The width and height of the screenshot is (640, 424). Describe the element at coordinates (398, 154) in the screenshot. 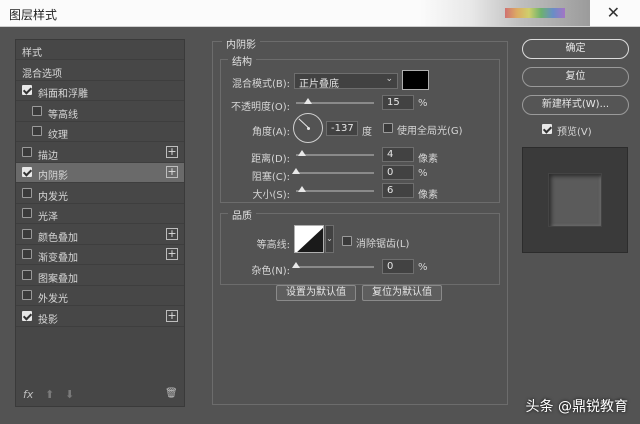

I see `distance-input: 4` at that location.